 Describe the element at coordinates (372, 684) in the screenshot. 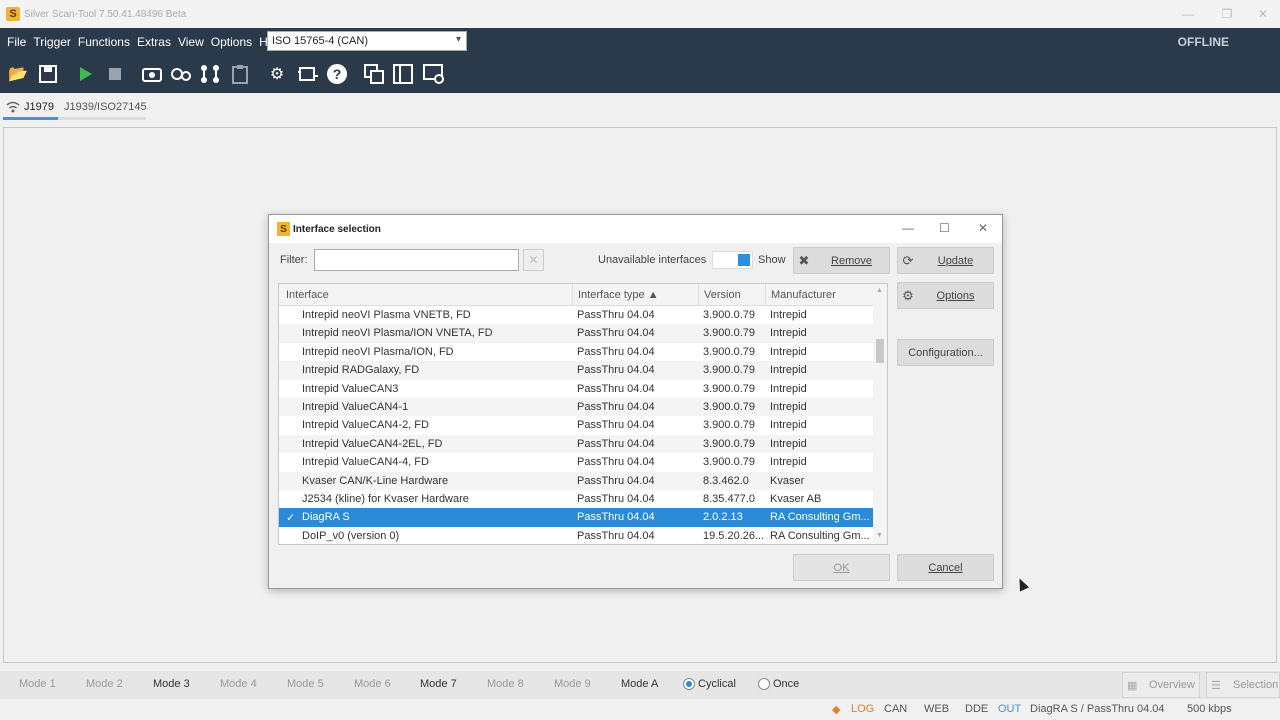

I see `mode-6-button: Mode 6` at that location.